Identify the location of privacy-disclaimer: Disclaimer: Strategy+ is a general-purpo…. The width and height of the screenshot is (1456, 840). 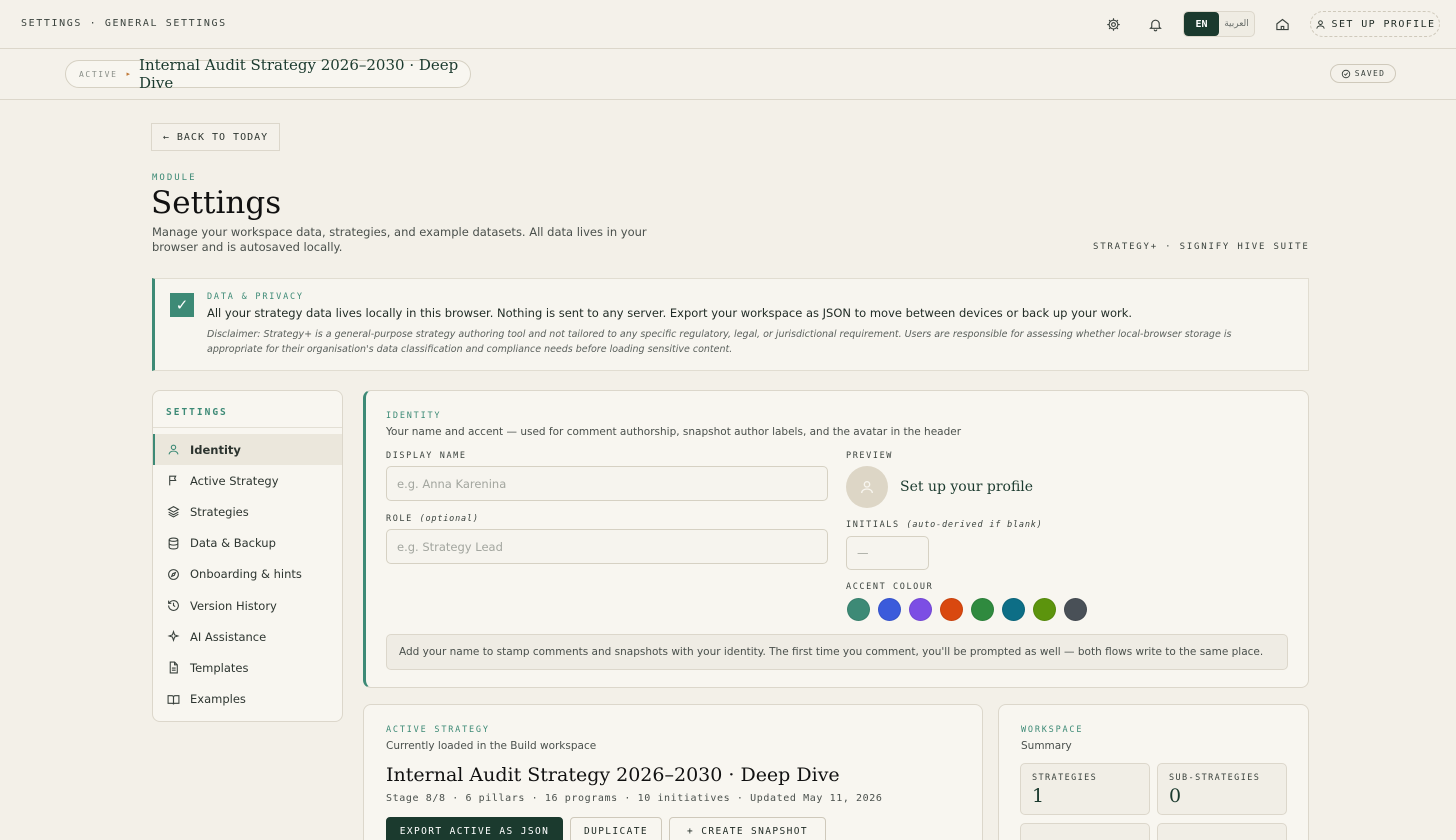
(719, 342).